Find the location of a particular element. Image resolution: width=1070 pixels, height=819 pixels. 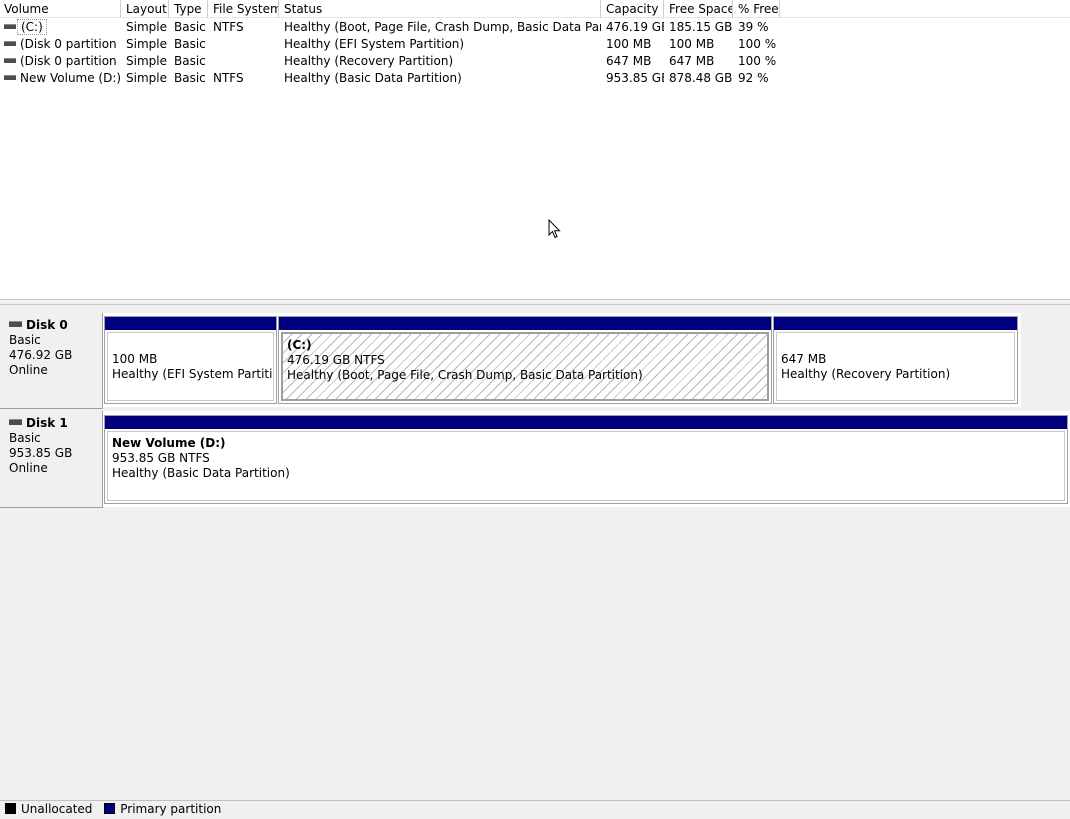

free-space-cell: 878.48 GB is located at coordinates (701, 78).